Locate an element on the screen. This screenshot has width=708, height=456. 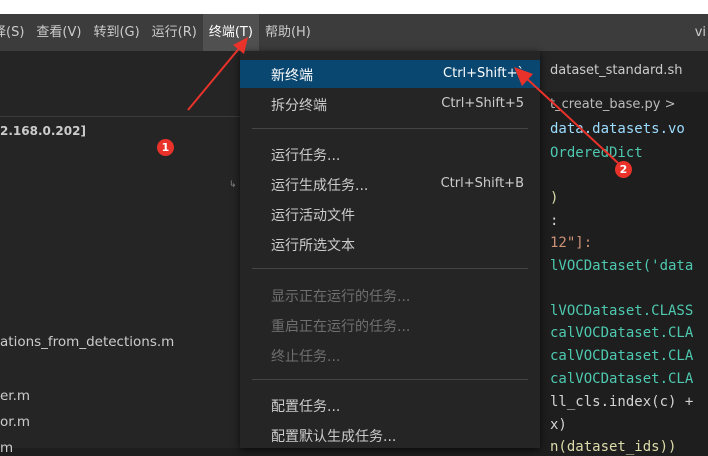
annotation-badge-1: 1 is located at coordinates (165, 147).